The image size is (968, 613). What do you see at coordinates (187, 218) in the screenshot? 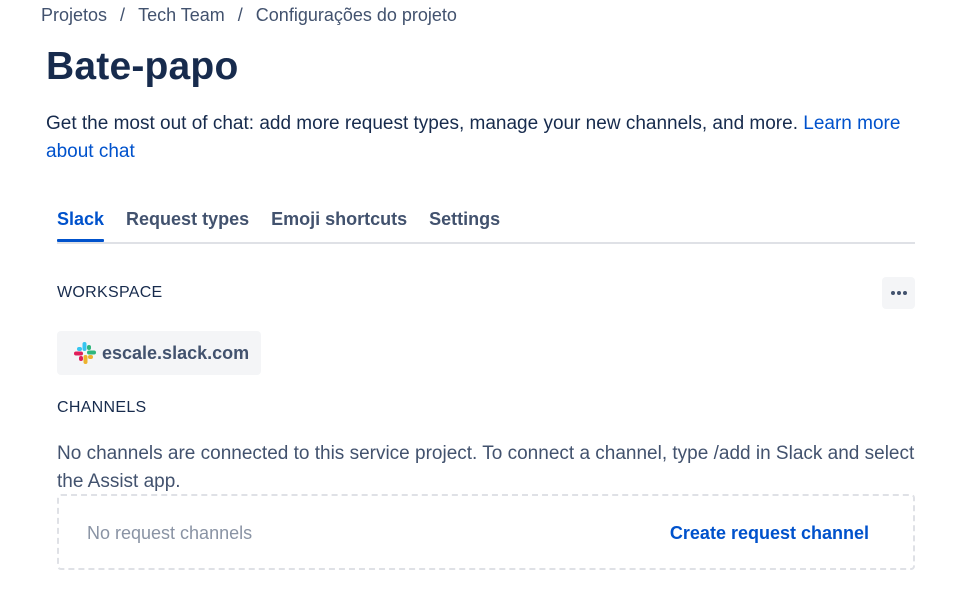
I see `tab-request-types: Request types` at bounding box center [187, 218].